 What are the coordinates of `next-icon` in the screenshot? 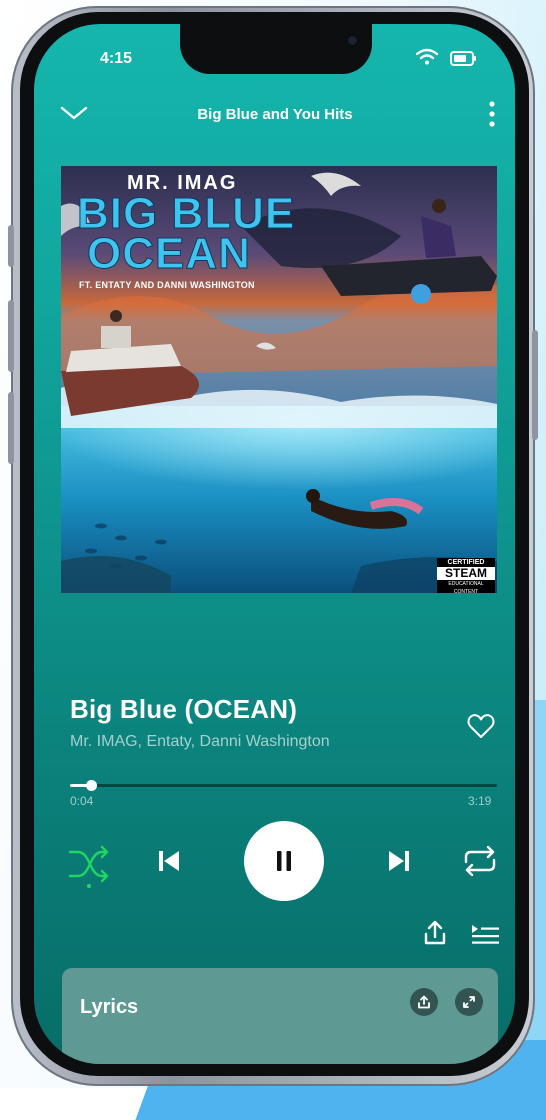 It's located at (399, 861).